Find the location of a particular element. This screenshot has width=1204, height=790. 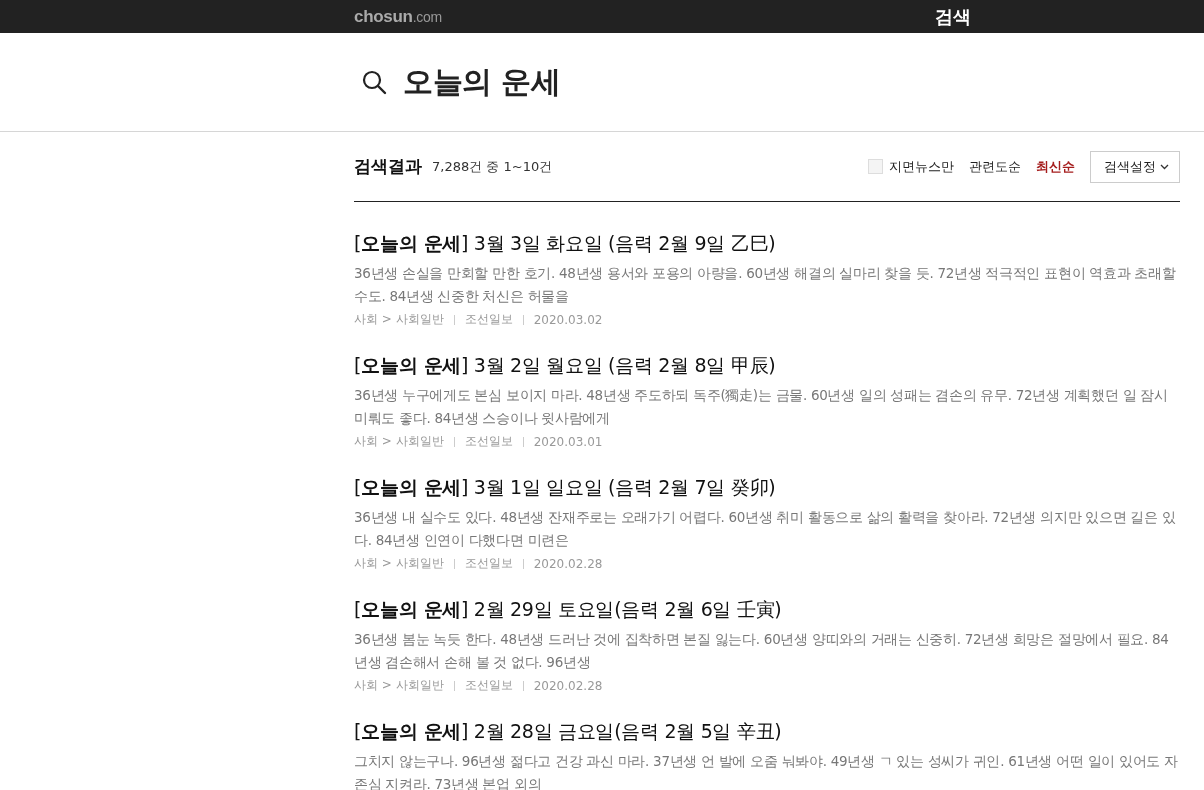

search-icon is located at coordinates (374, 82).